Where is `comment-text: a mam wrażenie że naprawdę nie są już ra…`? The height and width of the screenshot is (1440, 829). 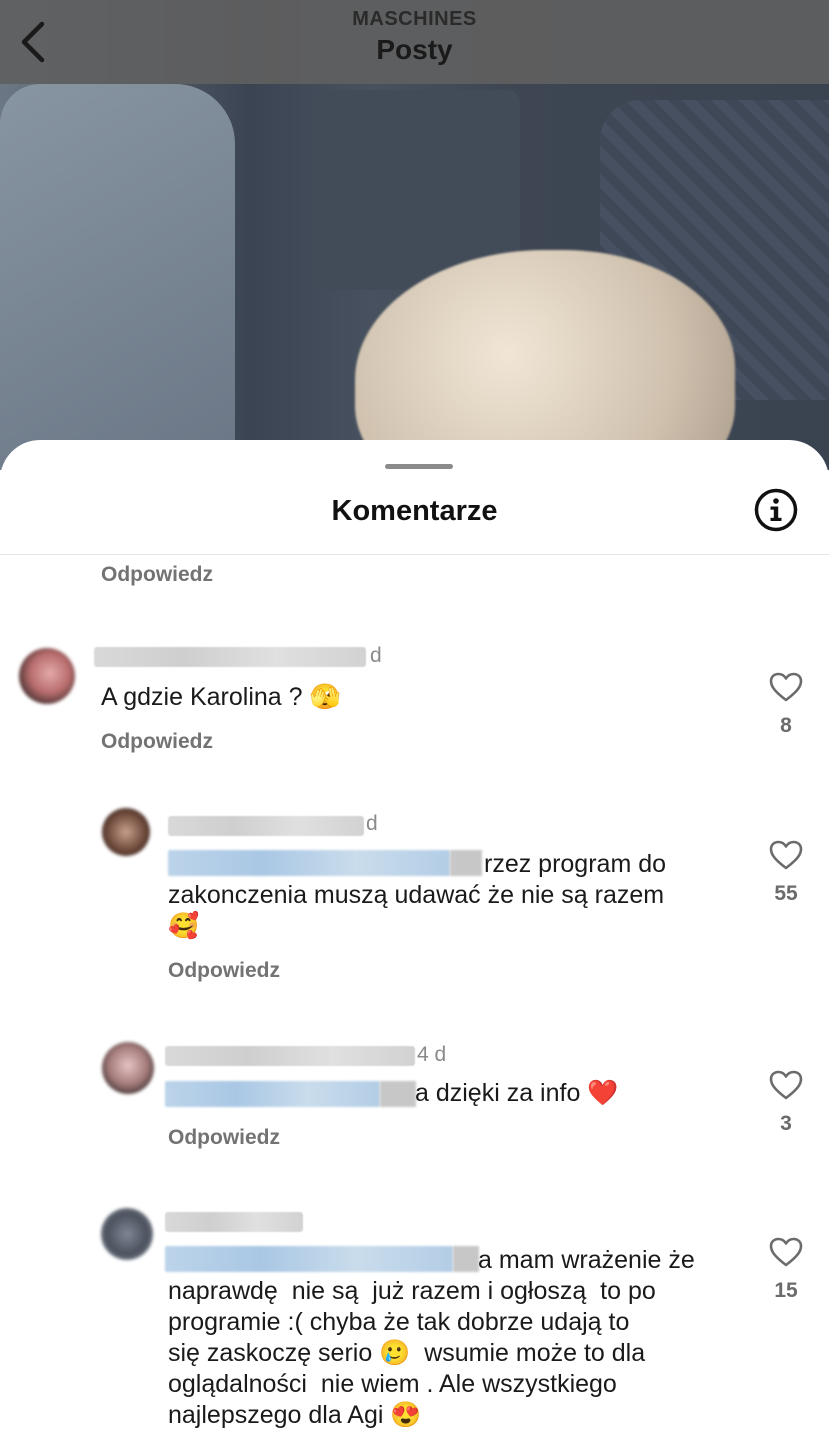
comment-text: a mam wrażenie że naprawdę nie są już ra… is located at coordinates (431, 1337).